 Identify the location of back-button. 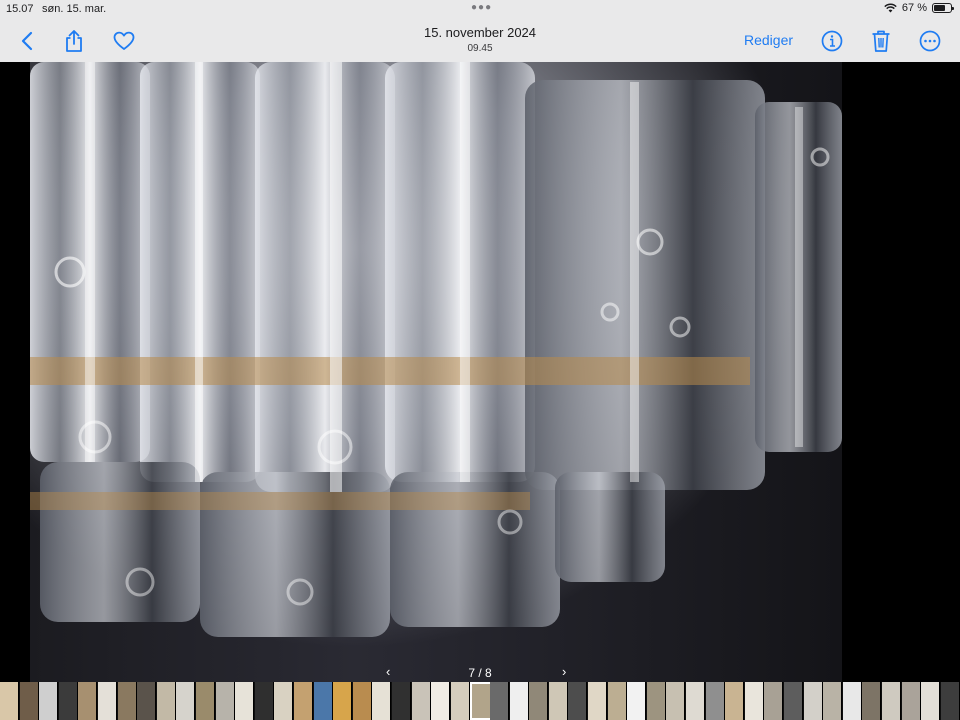
(27, 41).